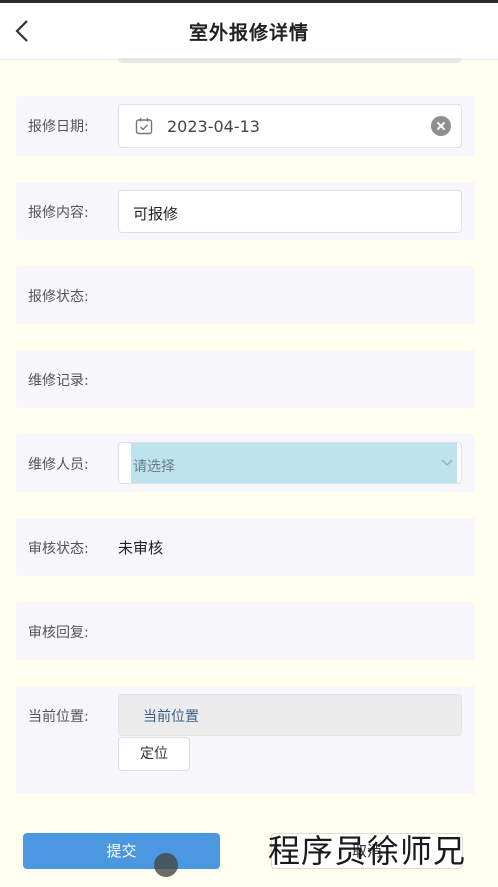 The height and width of the screenshot is (887, 498). I want to click on repair-content-label: 报修内容:, so click(58, 213).